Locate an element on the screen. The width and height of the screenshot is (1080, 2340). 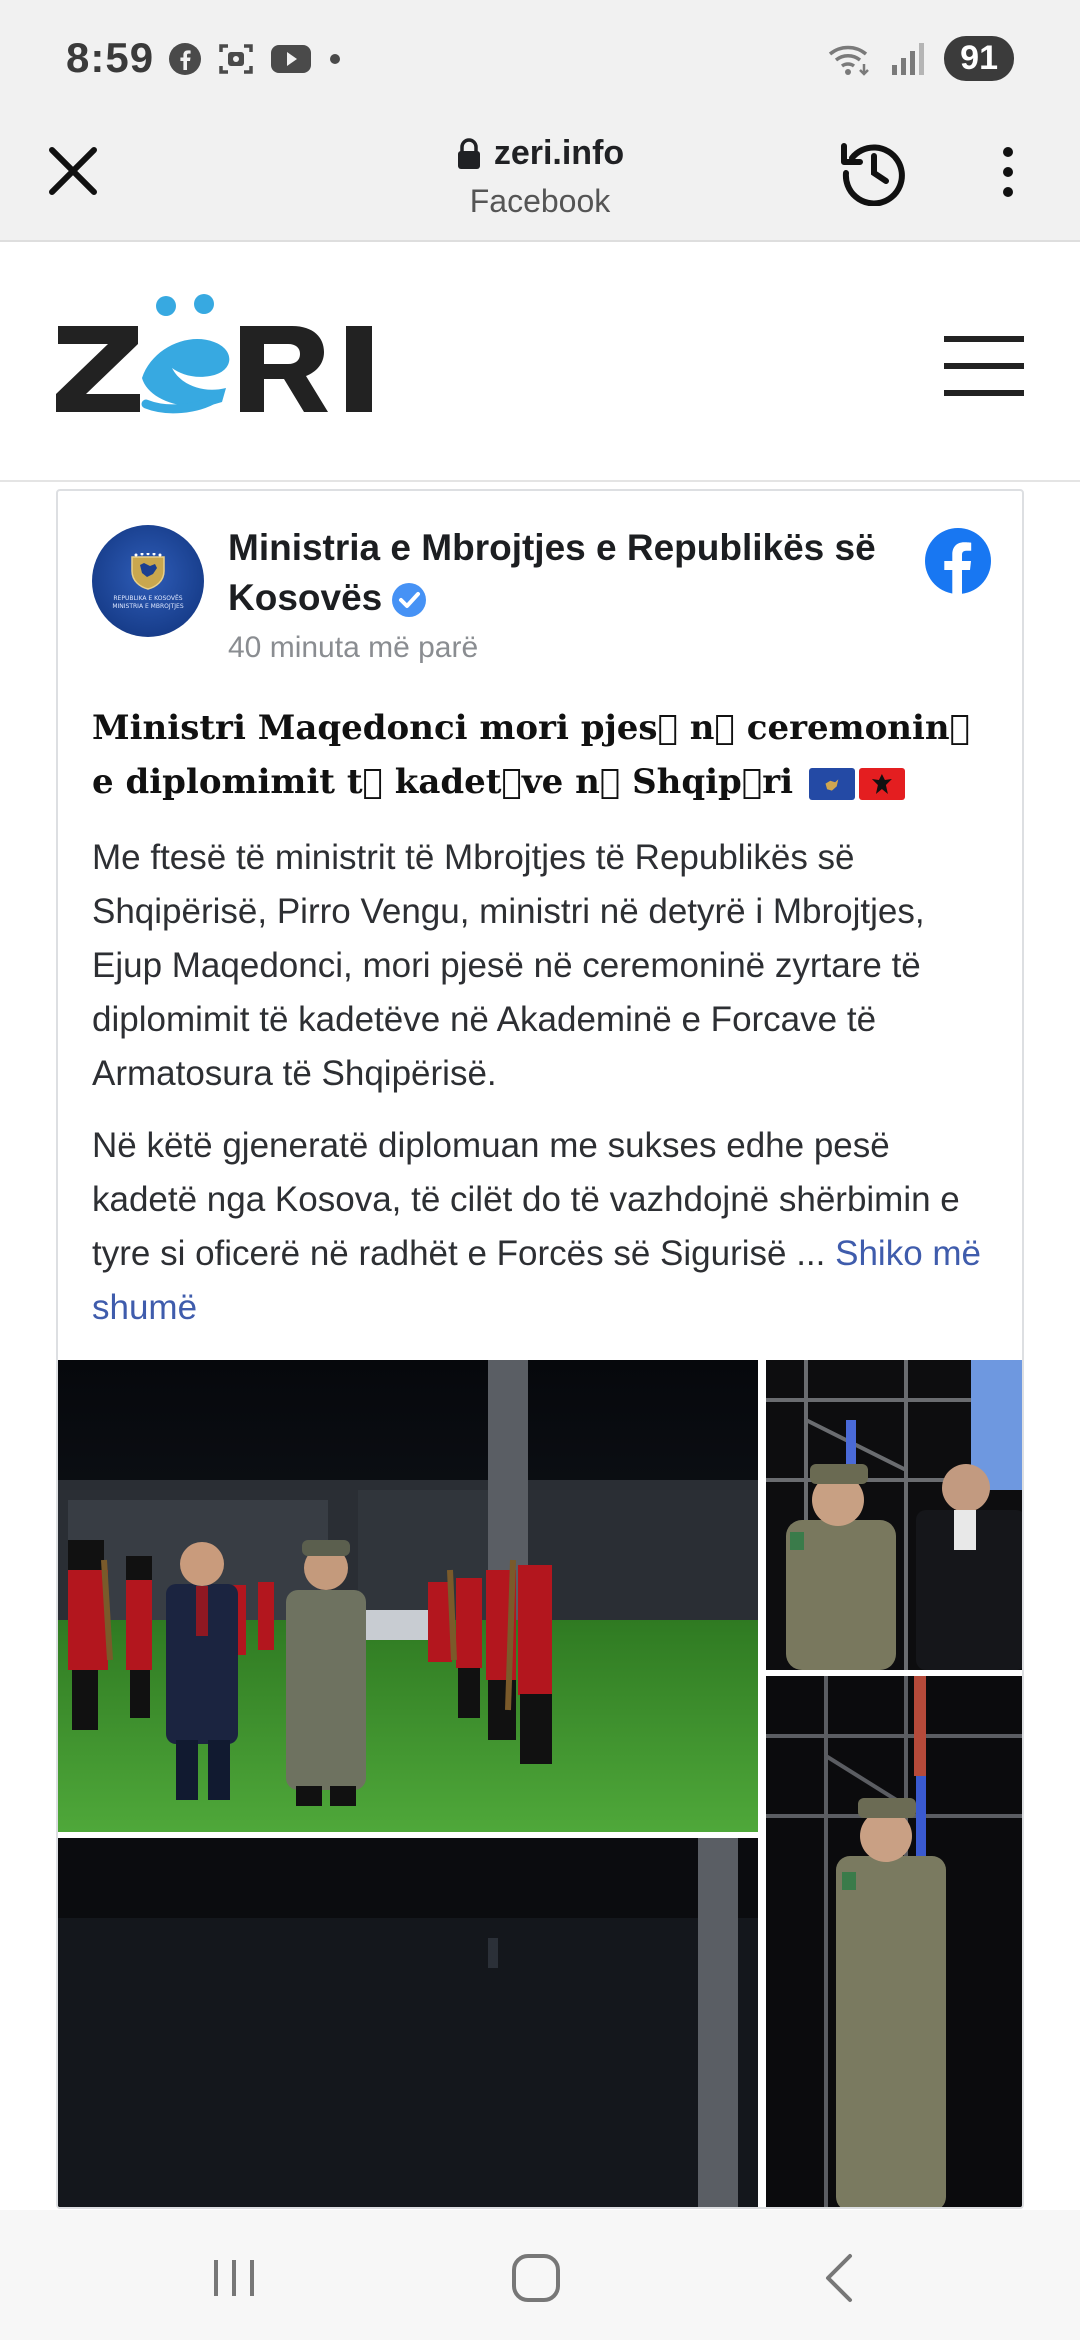
night-photo is located at coordinates (408, 2022).